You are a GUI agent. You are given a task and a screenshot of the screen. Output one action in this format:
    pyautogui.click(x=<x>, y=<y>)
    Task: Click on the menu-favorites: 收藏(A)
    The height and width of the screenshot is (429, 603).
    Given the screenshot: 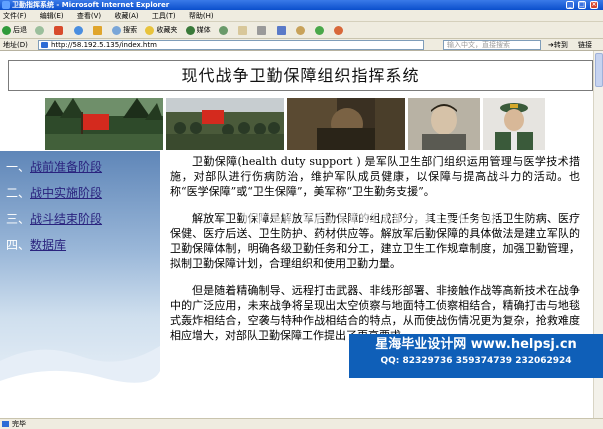 What is the action you would take?
    pyautogui.click(x=126, y=16)
    